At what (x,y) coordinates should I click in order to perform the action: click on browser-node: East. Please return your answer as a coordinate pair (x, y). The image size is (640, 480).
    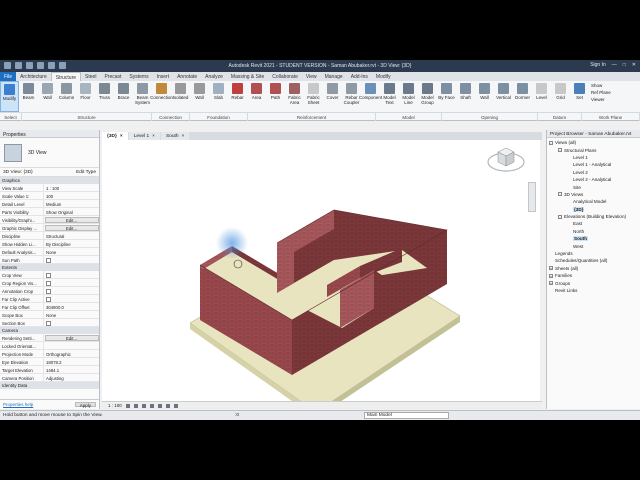
    Looking at the image, I should click on (593, 223).